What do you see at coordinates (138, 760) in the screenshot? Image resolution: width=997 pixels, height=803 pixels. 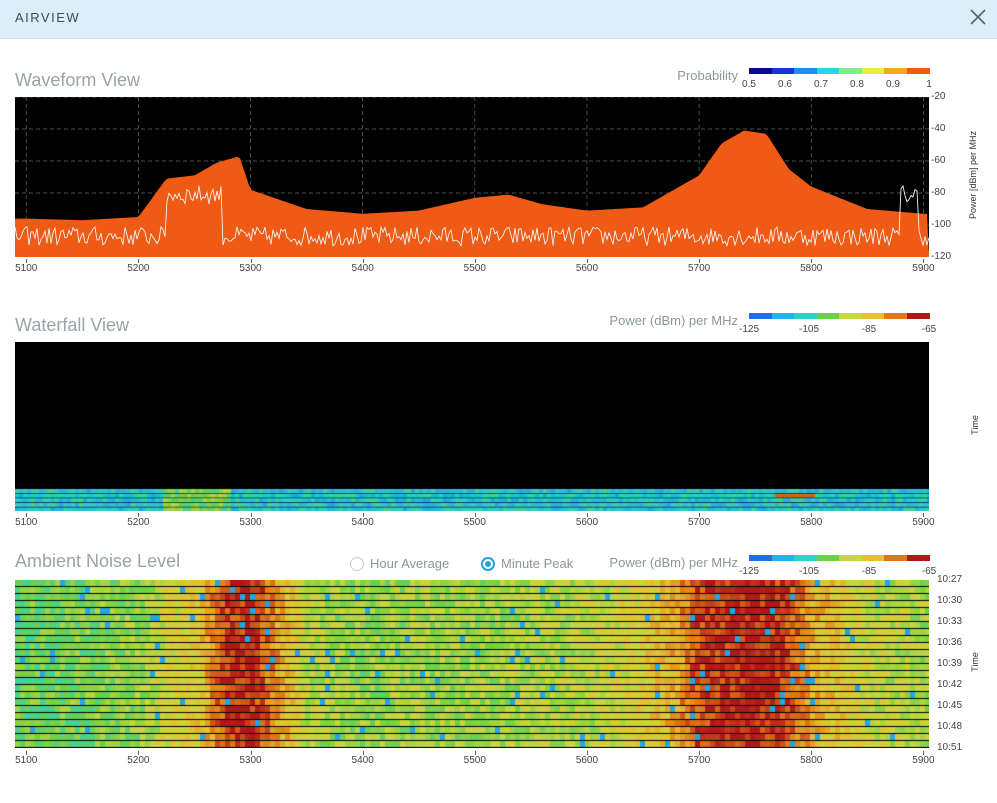 I see `ambient-x-tick-label: 5200` at bounding box center [138, 760].